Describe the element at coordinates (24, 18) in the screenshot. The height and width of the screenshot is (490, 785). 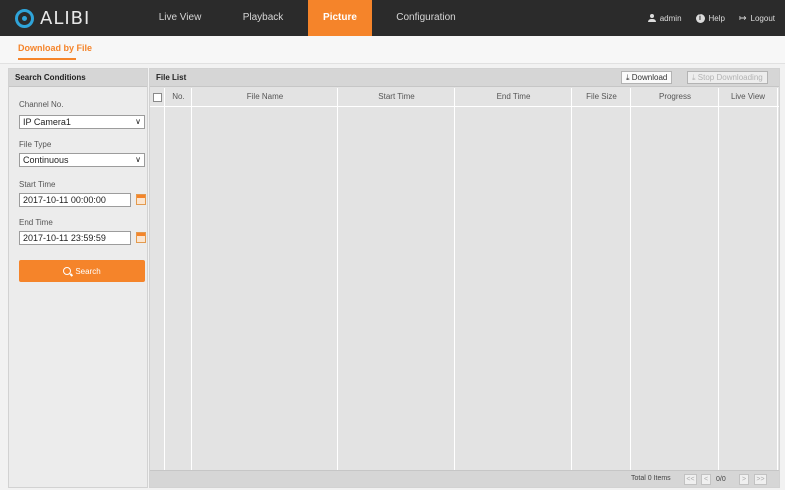
I see `logo-icon` at that location.